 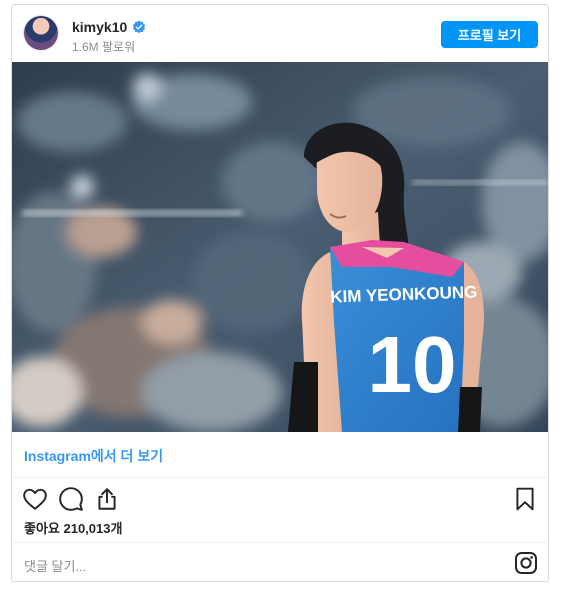 What do you see at coordinates (41, 33) in the screenshot?
I see `avatar` at bounding box center [41, 33].